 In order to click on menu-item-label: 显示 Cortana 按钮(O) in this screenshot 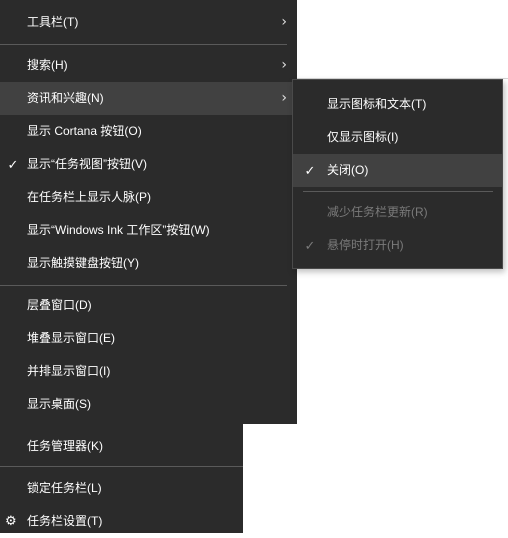, I will do `click(84, 131)`.